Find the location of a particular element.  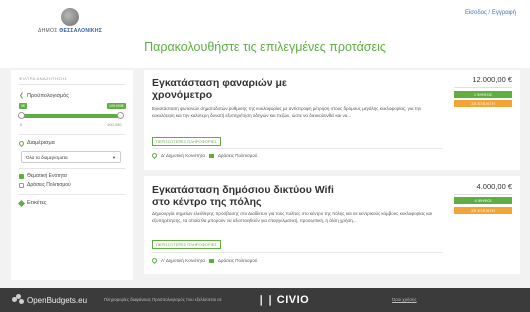

proposal-district: Δ' Δημοτική Κοινότητα is located at coordinates (183, 155).